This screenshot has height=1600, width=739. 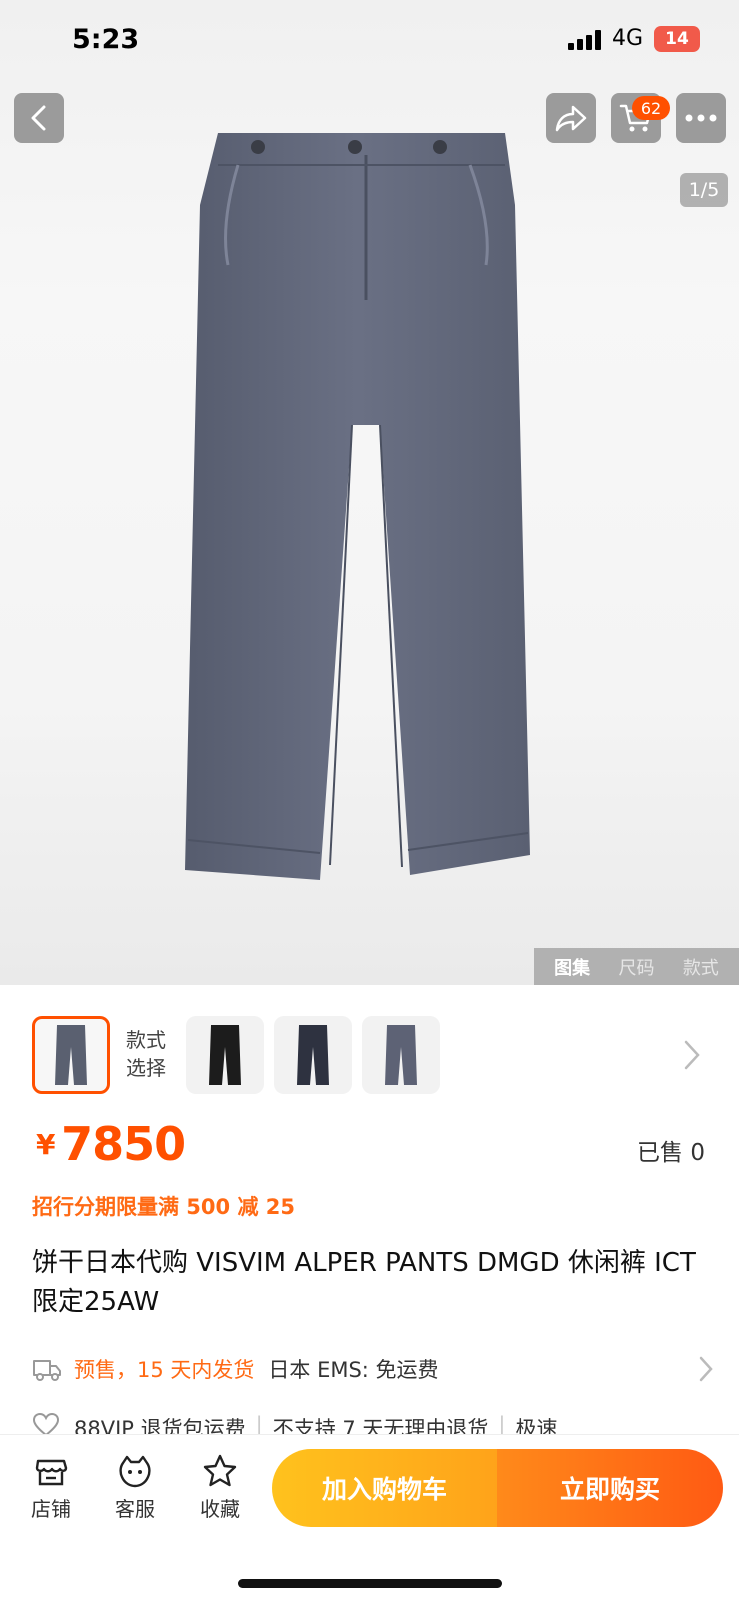 I want to click on chevron-left-icon, so click(x=38, y=118).